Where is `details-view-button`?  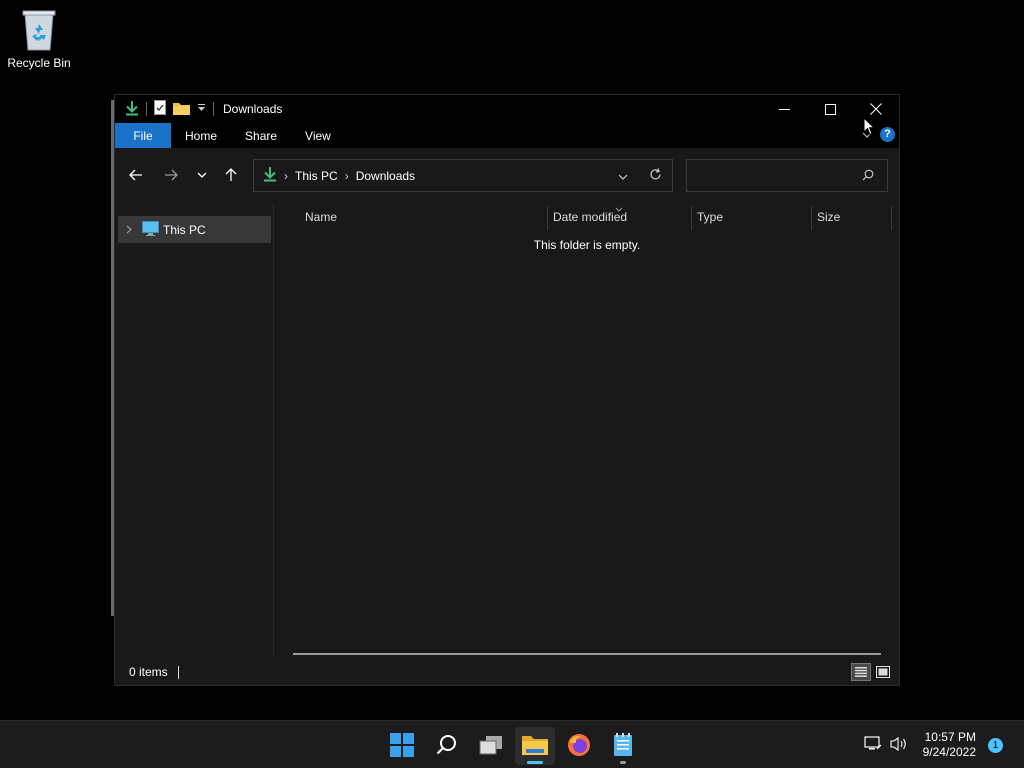 details-view-button is located at coordinates (861, 672).